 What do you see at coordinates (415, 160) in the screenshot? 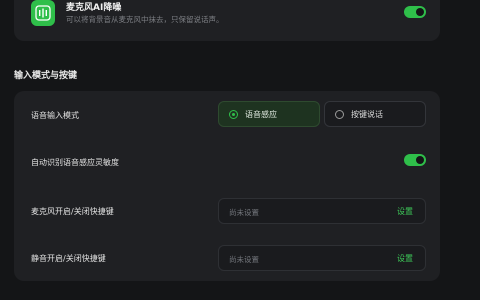
I see `auto-sensitivity-toggle` at bounding box center [415, 160].